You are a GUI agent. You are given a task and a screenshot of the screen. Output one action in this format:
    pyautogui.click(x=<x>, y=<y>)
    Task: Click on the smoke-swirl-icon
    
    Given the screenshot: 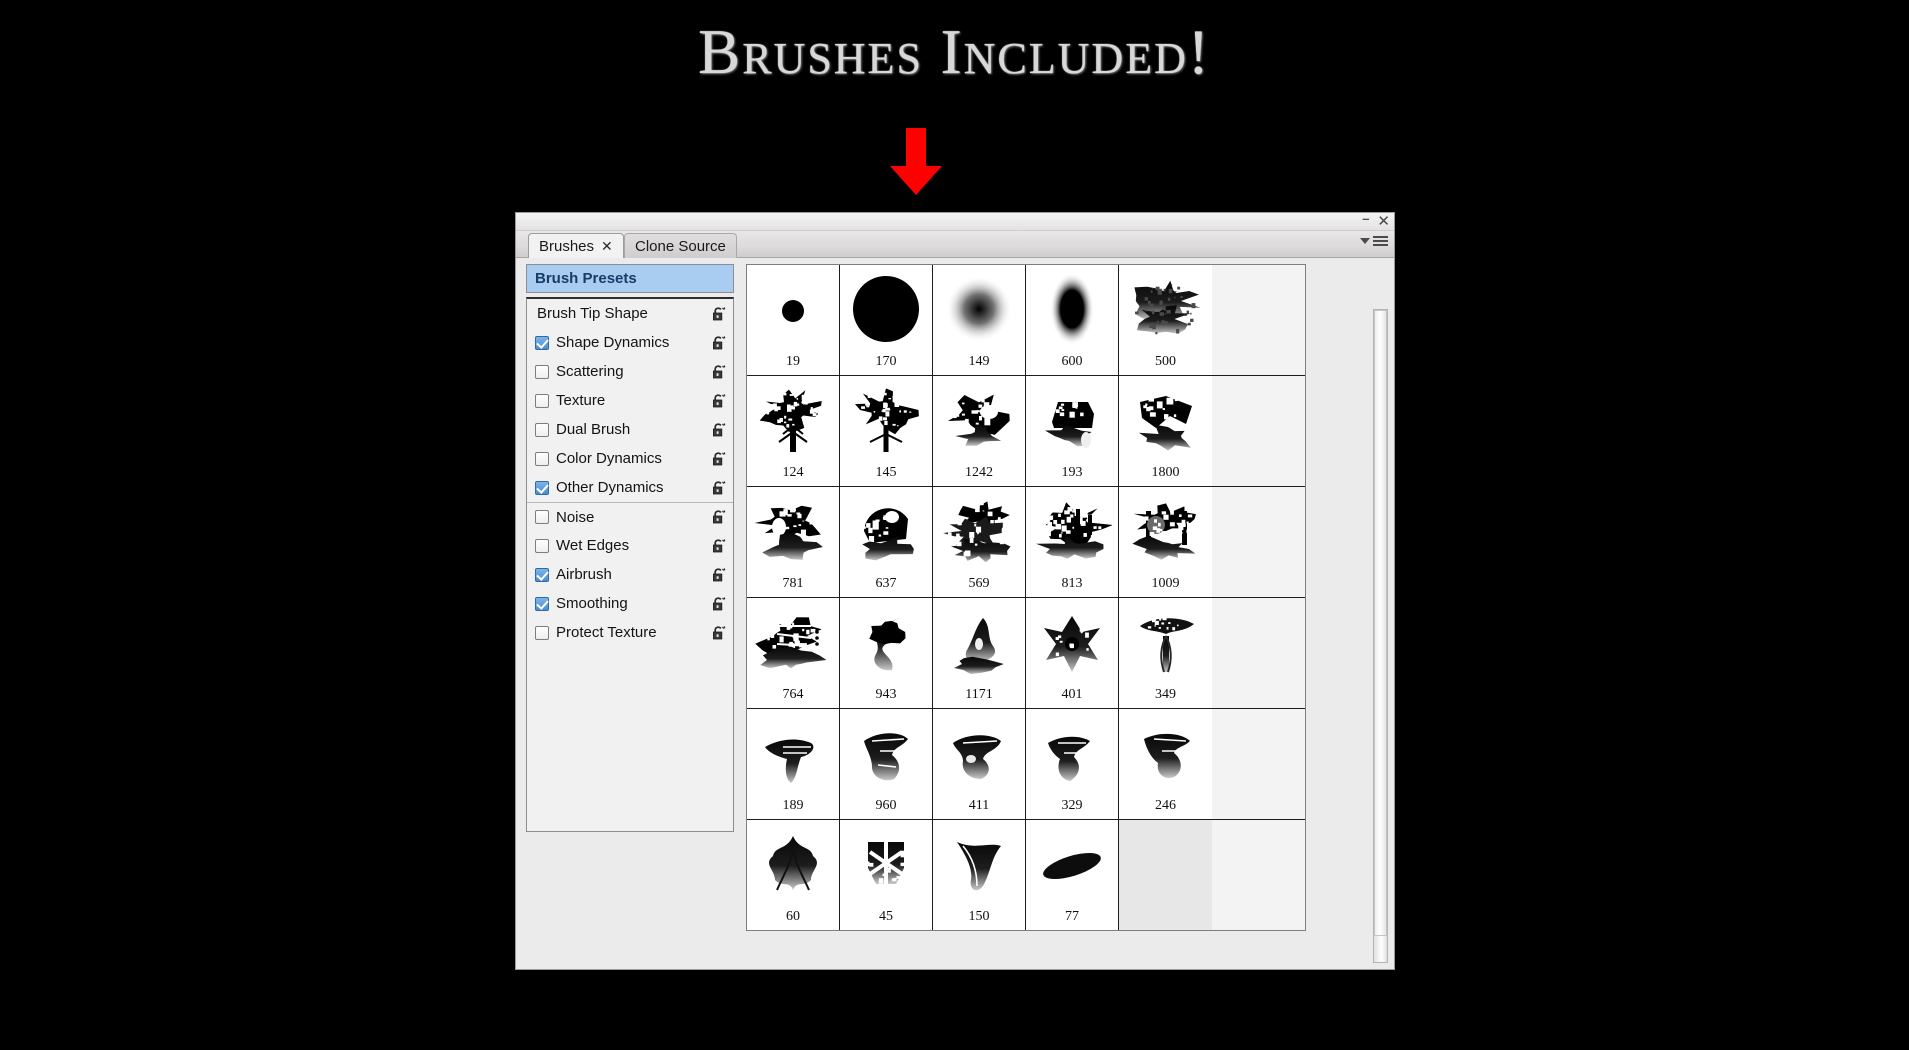 What is the action you would take?
    pyautogui.click(x=886, y=642)
    